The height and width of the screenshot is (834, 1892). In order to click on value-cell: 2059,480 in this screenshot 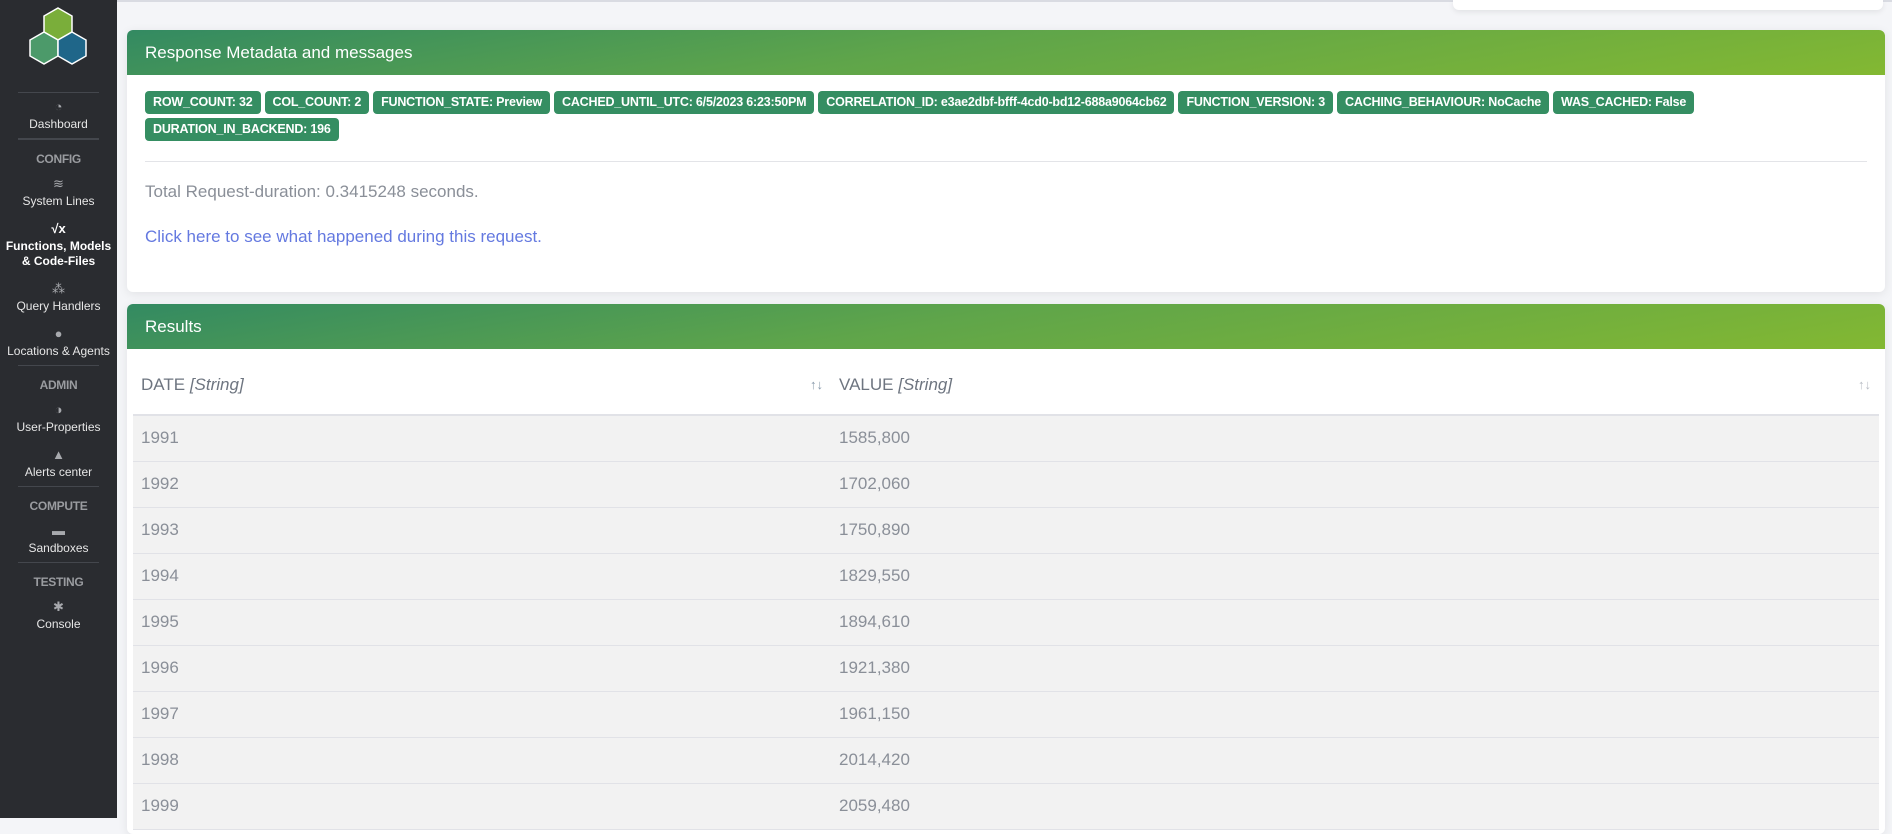, I will do `click(1355, 806)`.